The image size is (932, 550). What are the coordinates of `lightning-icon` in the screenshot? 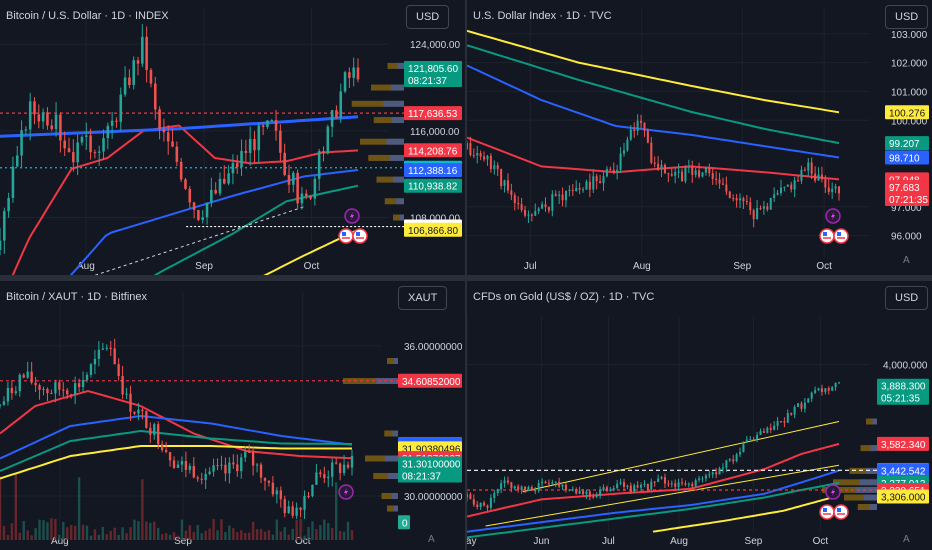 It's located at (833, 216).